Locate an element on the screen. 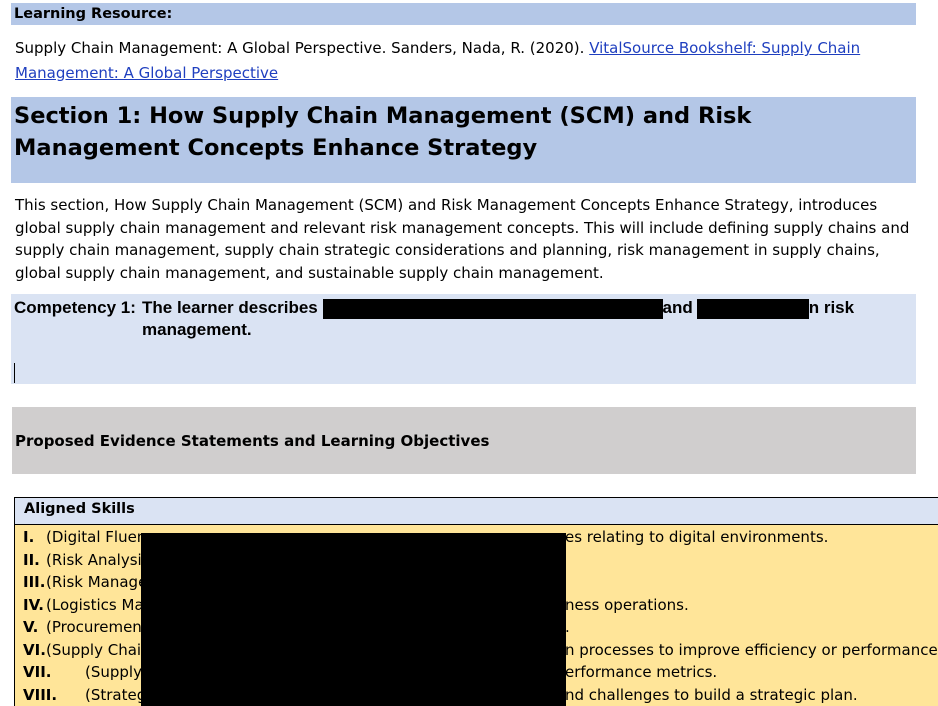 The image size is (938, 706). list-item-tail: nd challenges to build a strategic plan. is located at coordinates (711, 694).